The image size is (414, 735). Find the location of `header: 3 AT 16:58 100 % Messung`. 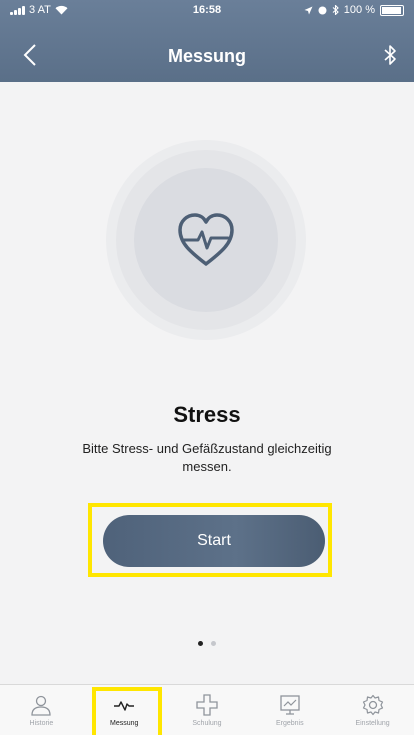

header: 3 AT 16:58 100 % Messung is located at coordinates (207, 41).